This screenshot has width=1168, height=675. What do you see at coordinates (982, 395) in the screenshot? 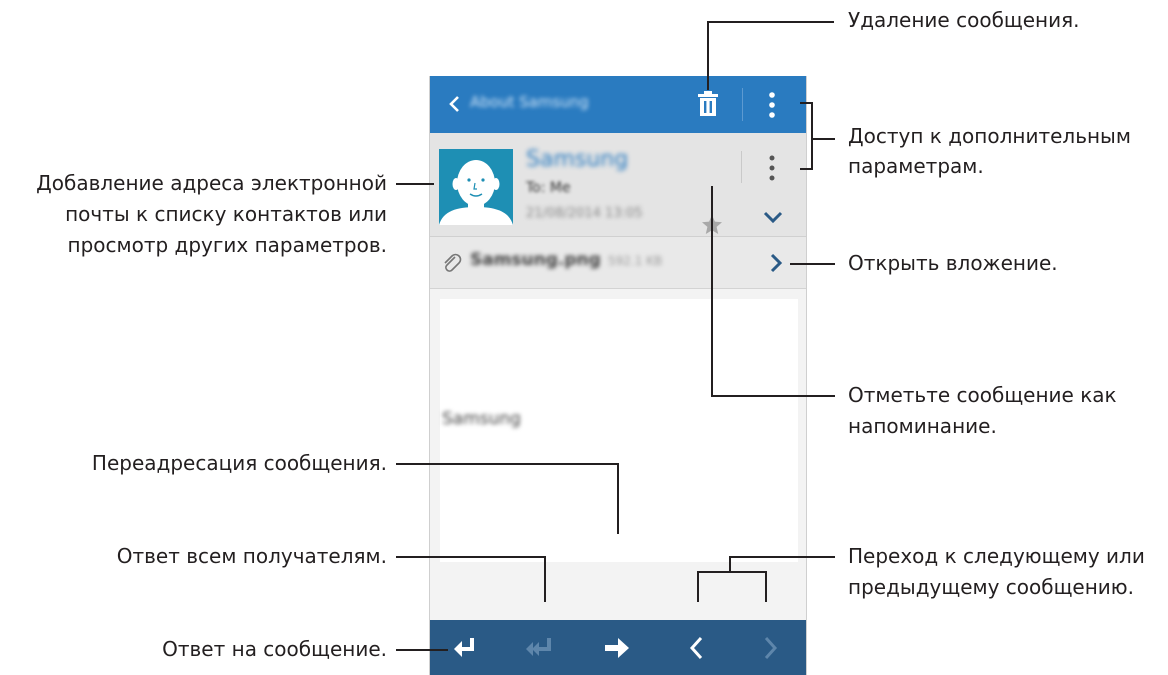
I see `mark-reminder-callout-line-1: Отметьте сообщение как` at bounding box center [982, 395].